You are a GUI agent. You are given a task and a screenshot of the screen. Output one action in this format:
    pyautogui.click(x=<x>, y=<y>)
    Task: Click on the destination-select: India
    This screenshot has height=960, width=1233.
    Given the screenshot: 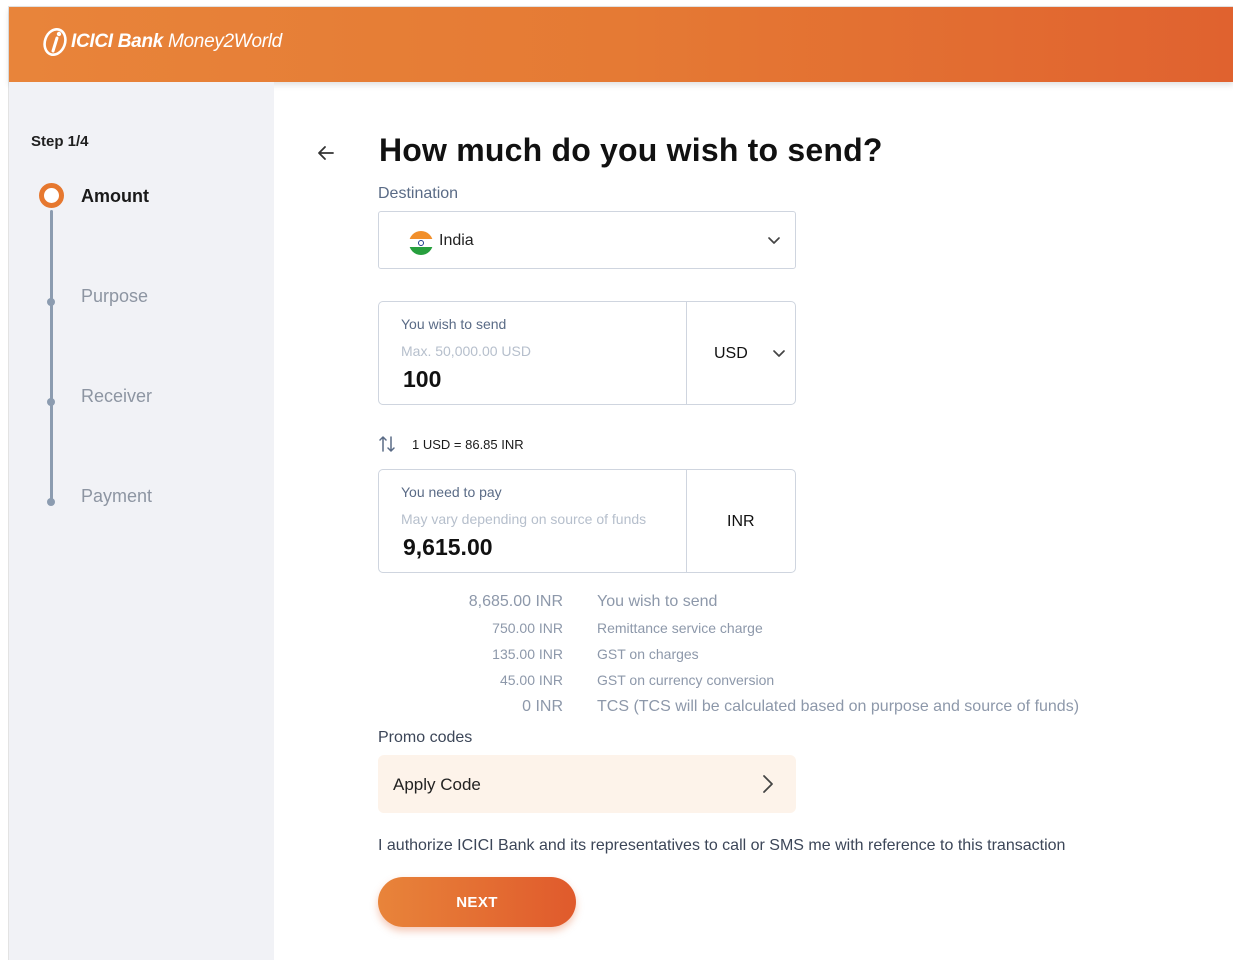 What is the action you would take?
    pyautogui.click(x=587, y=240)
    